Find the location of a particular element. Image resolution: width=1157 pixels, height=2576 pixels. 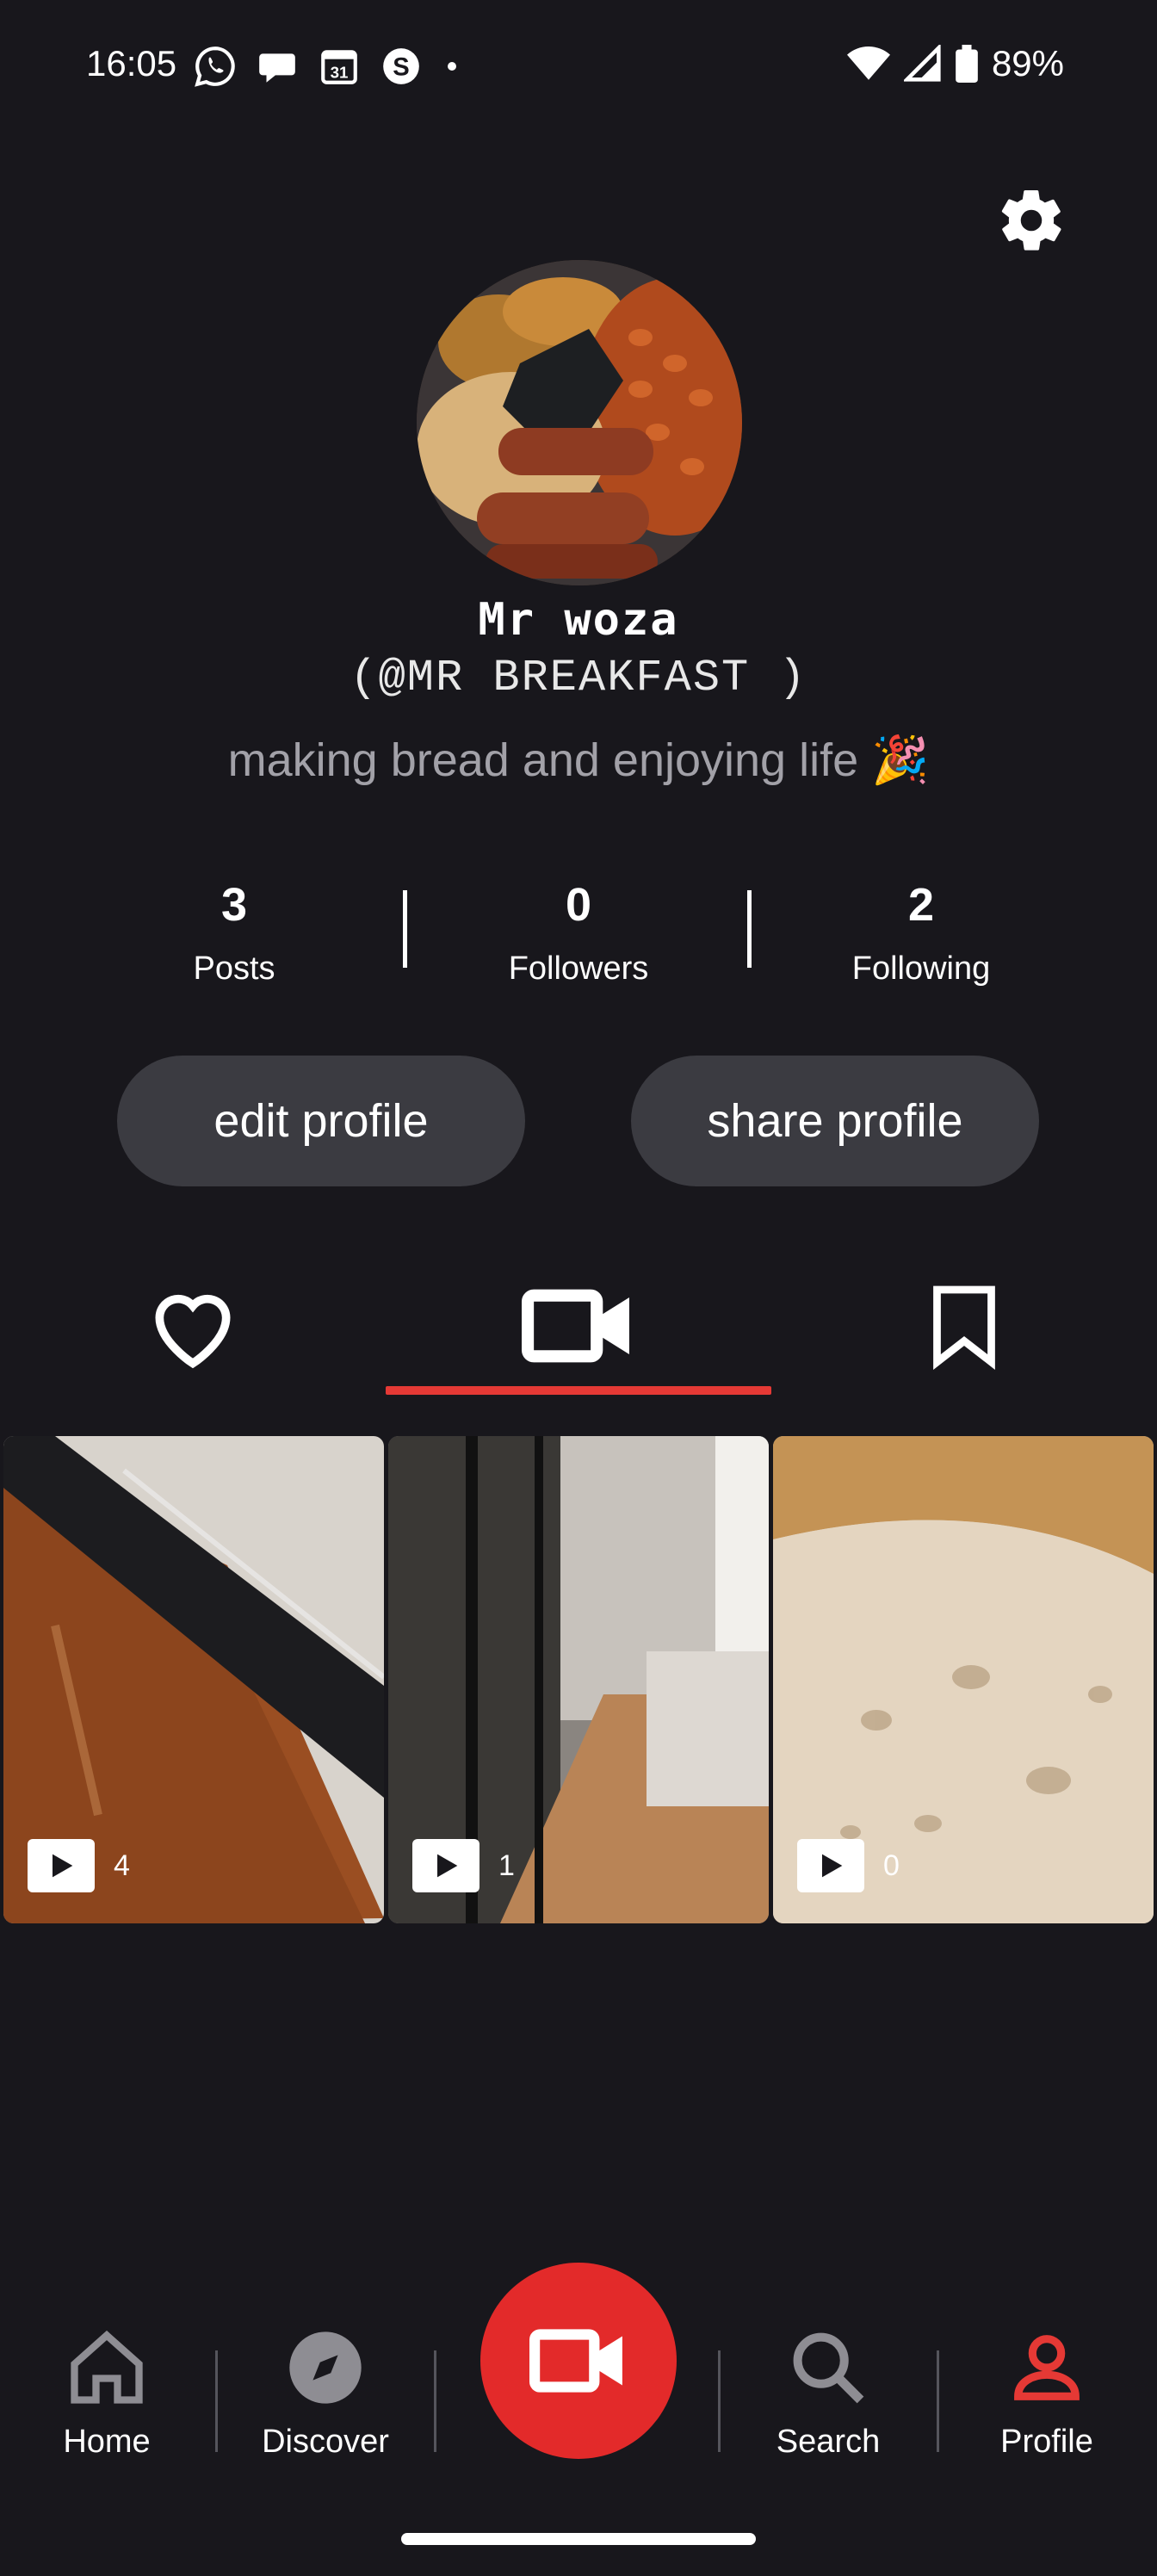

tab-videos is located at coordinates (579, 1326).